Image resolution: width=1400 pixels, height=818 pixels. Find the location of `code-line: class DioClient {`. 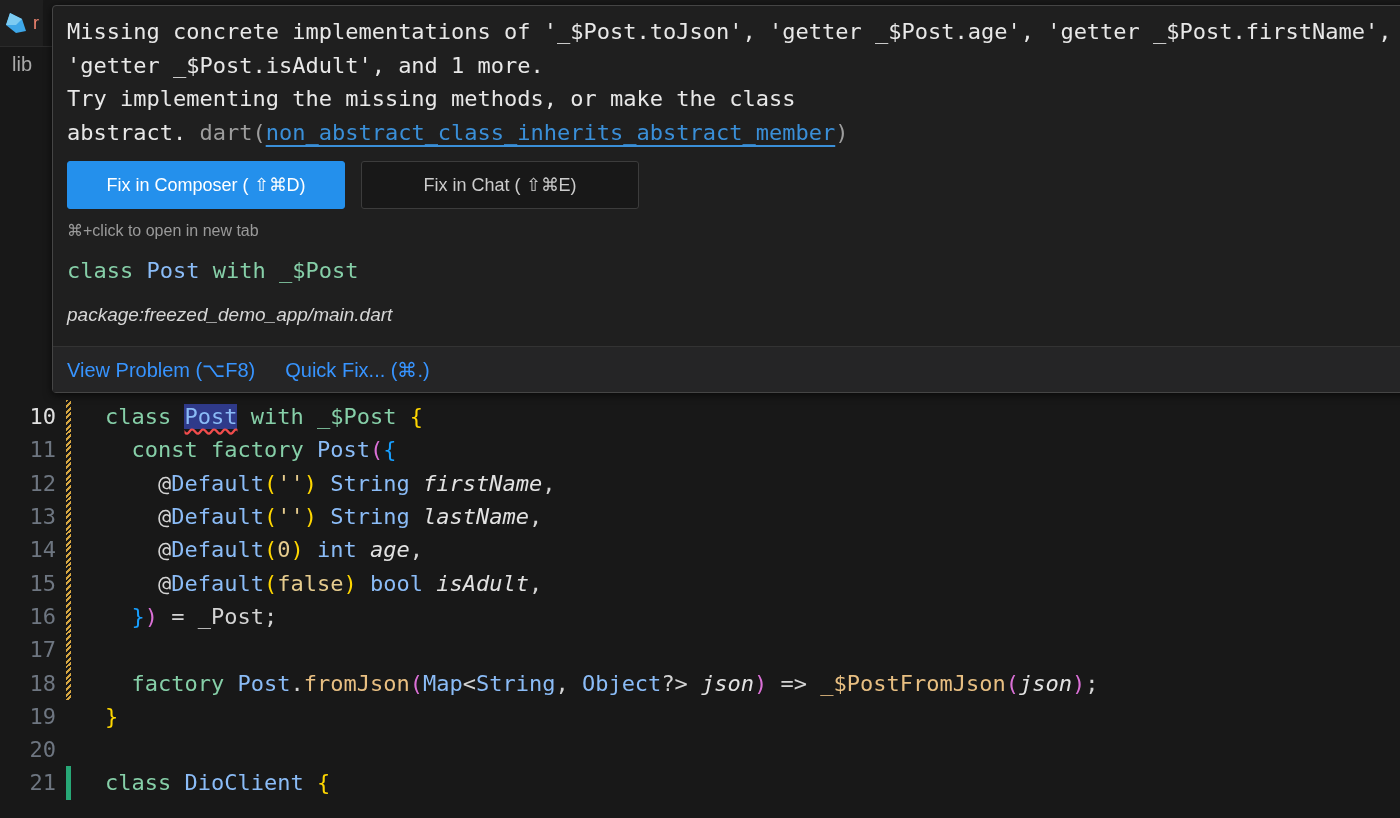

code-line: class DioClient { is located at coordinates (218, 783).